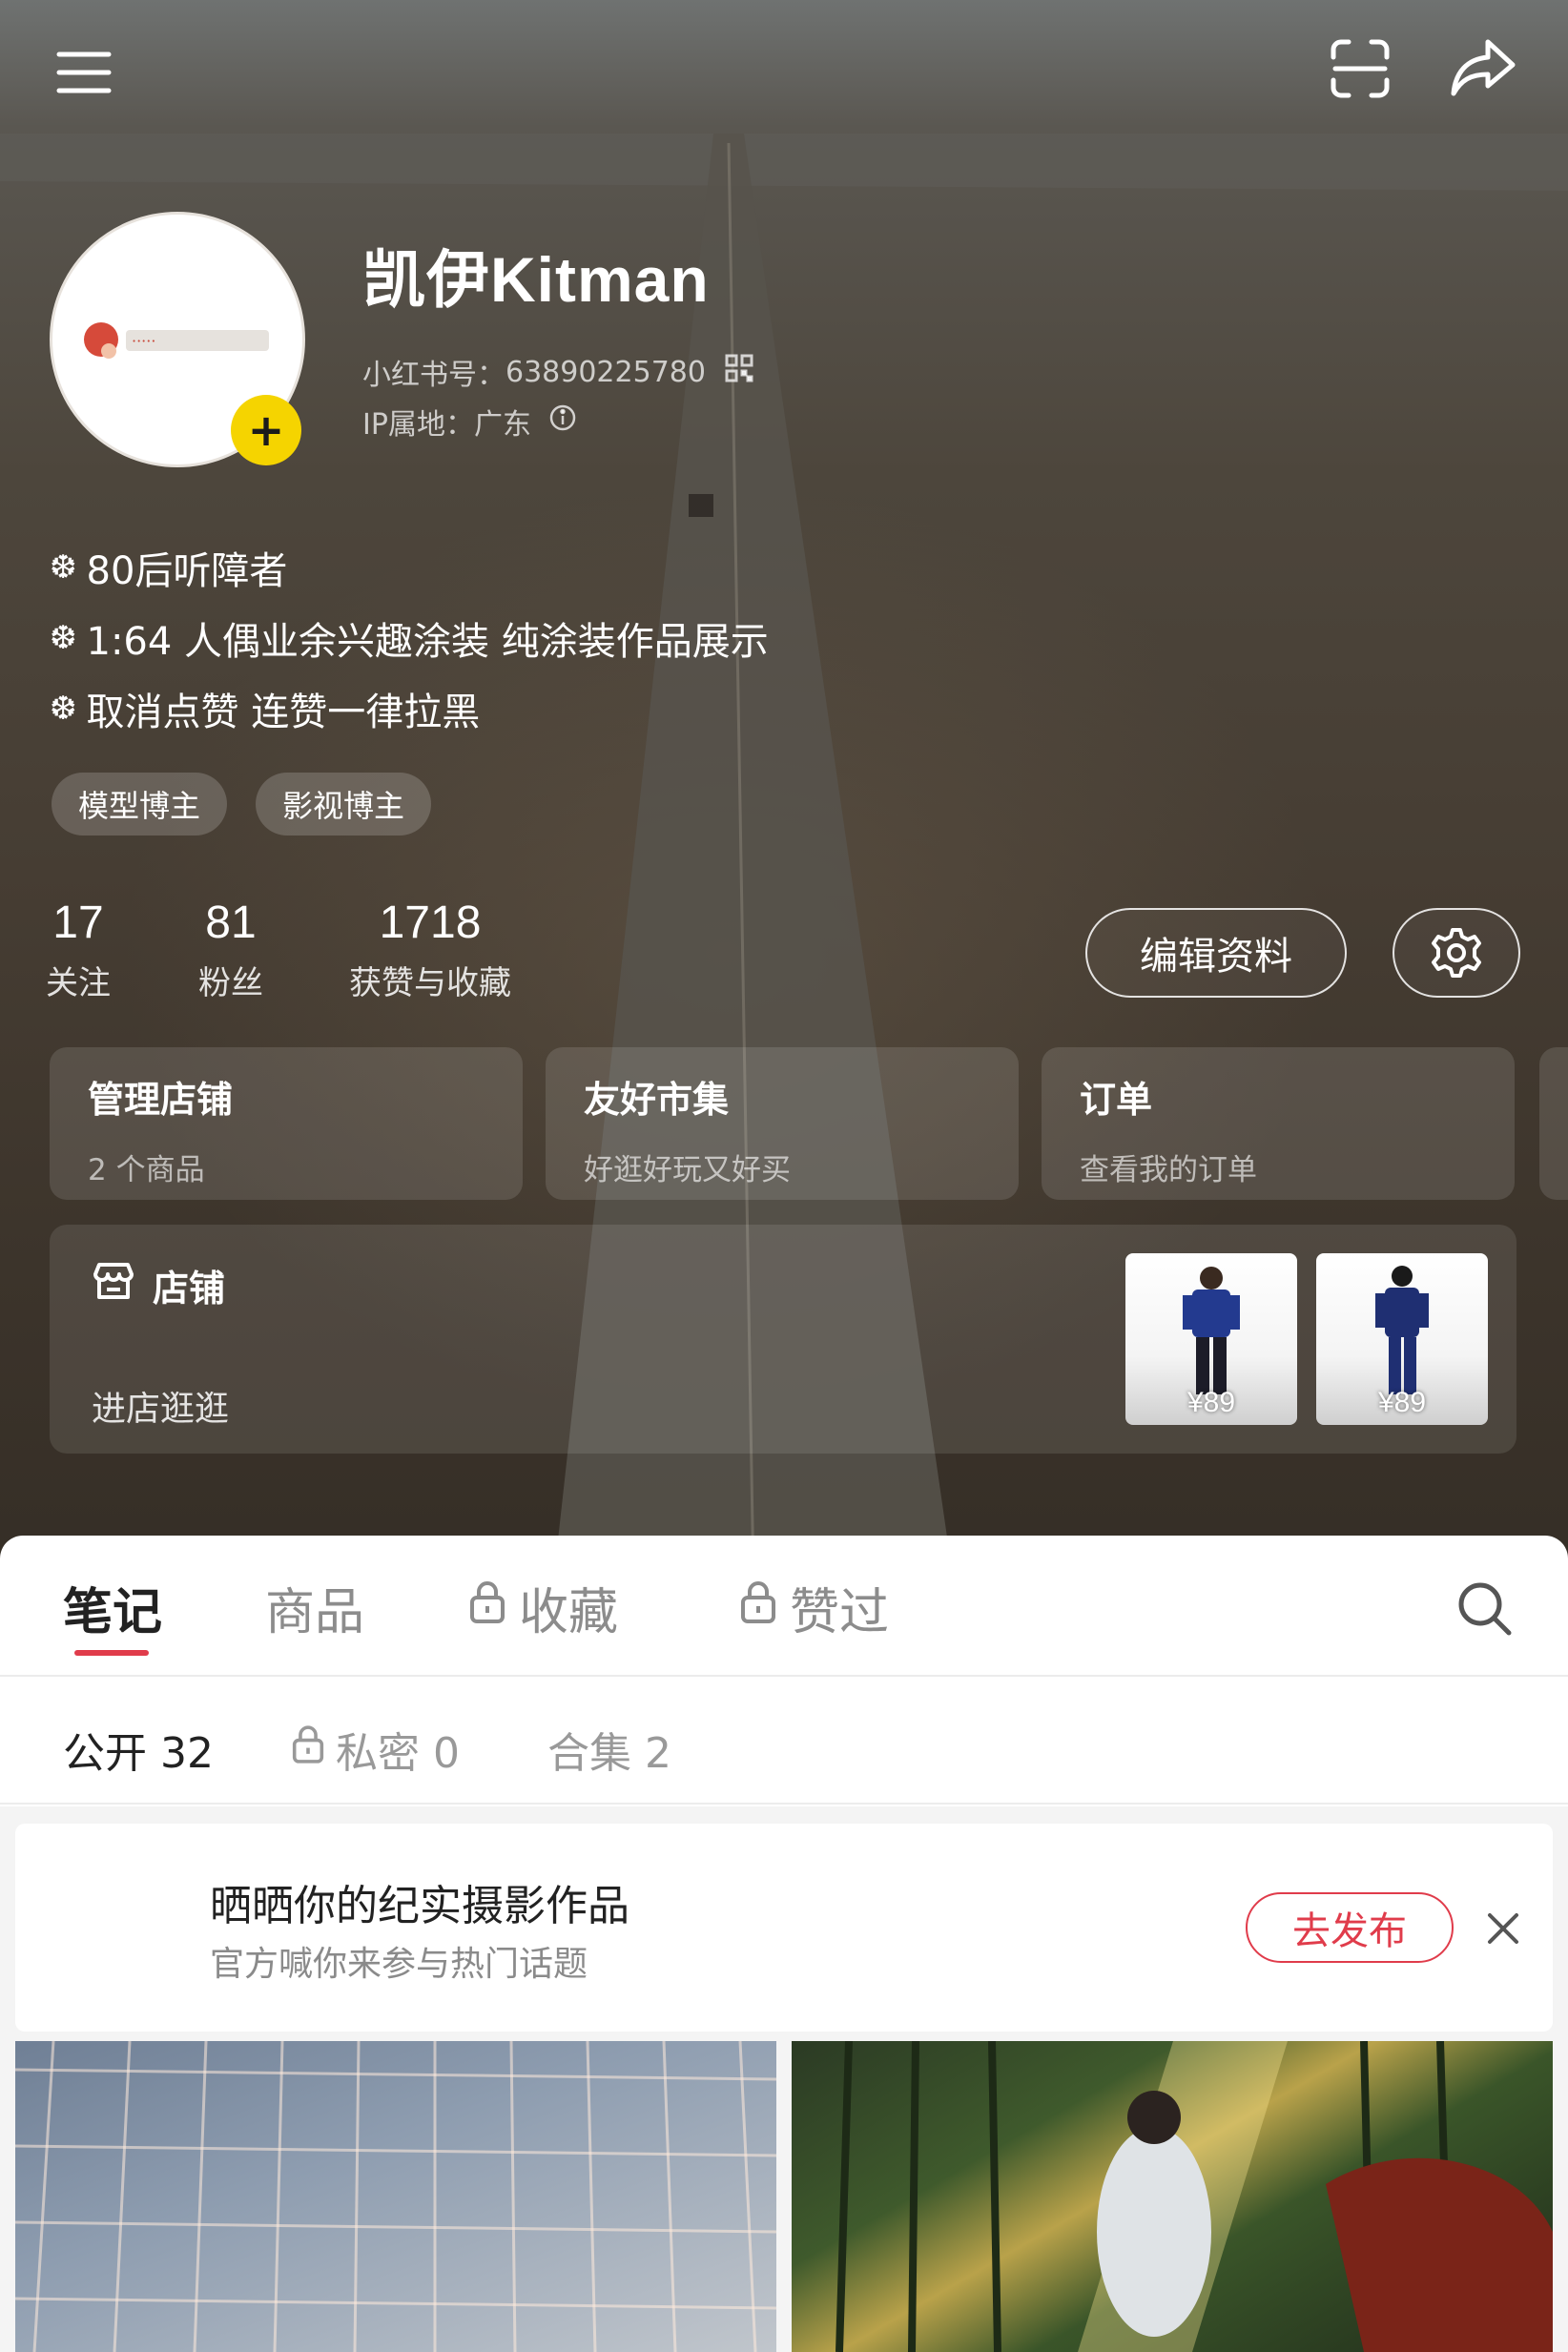 This screenshot has width=1568, height=2352. I want to click on stat-likes-collects: 1718 获赞与收藏, so click(430, 950).